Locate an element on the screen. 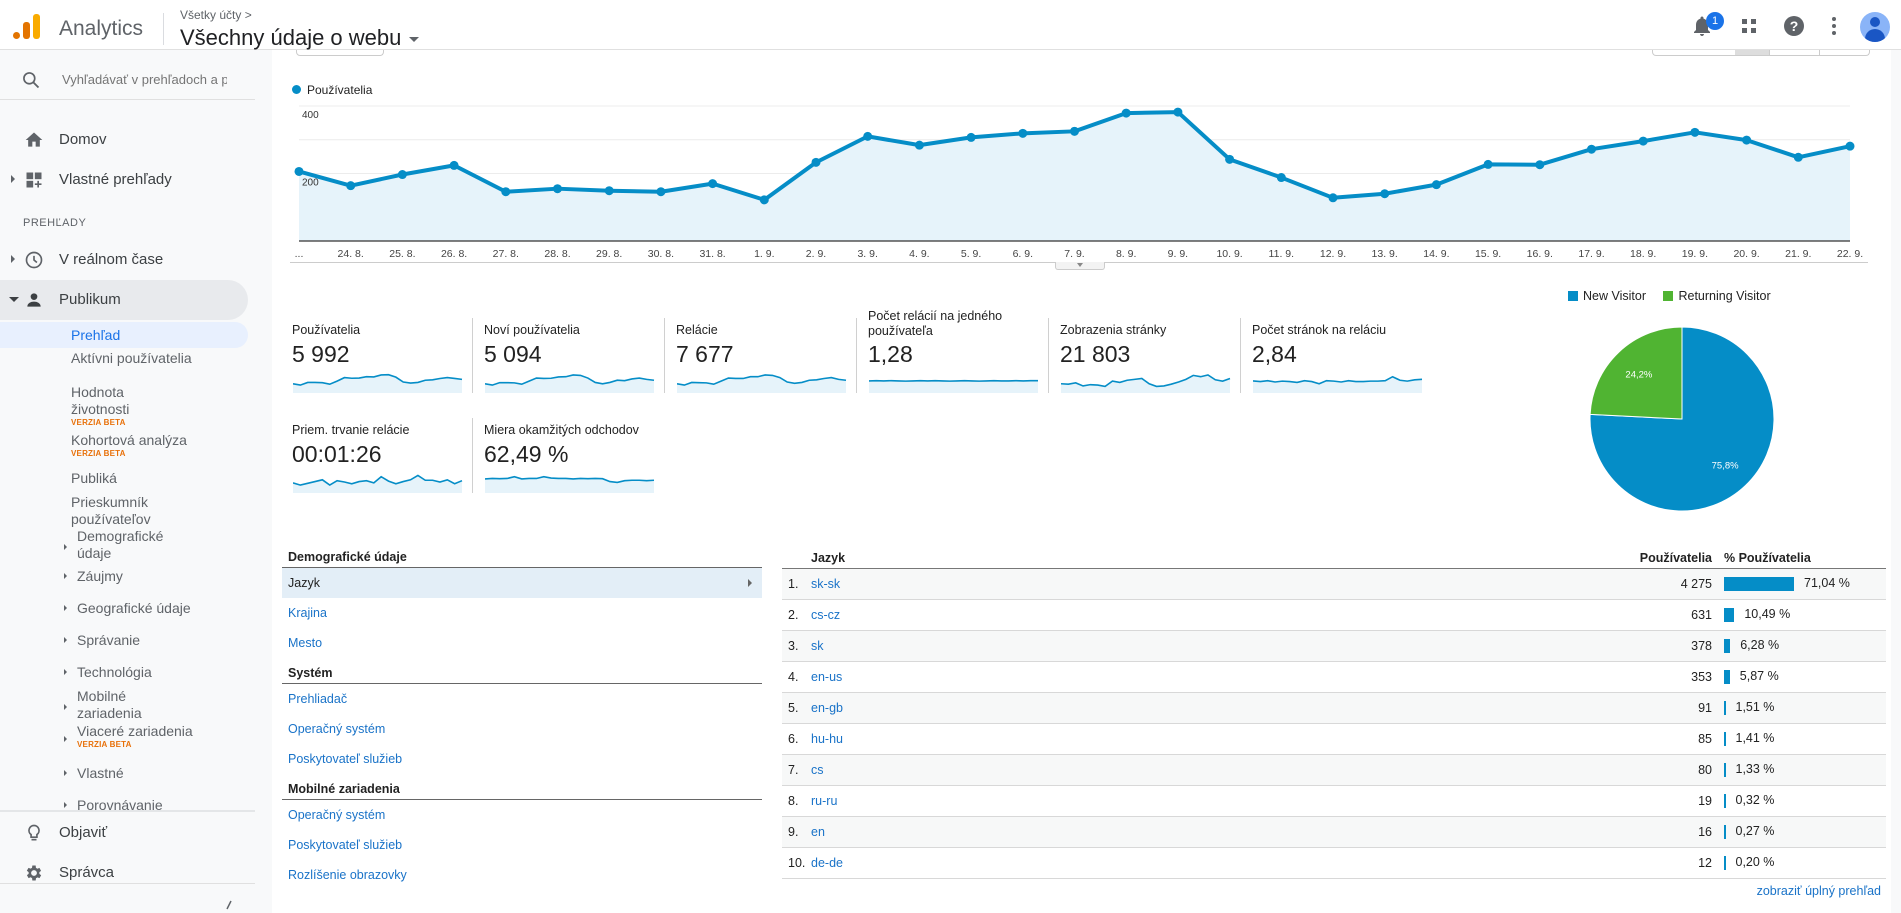  column-header-language: Jazyk is located at coordinates (942, 558).